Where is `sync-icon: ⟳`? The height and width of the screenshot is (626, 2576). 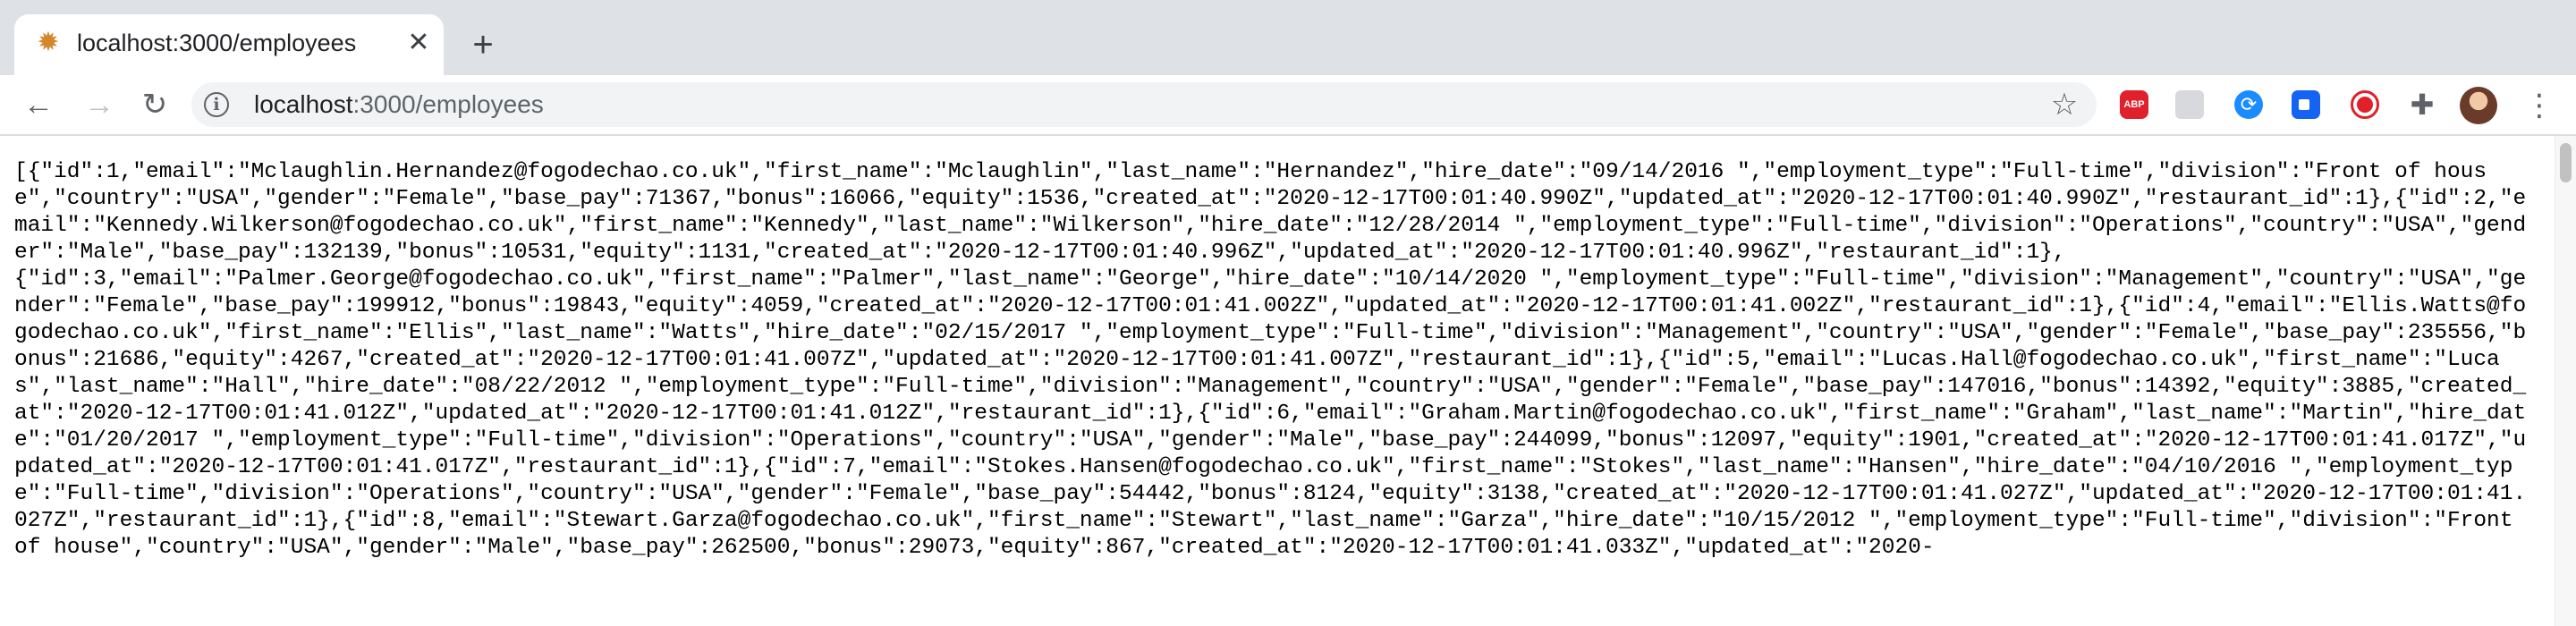
sync-icon: ⟳ is located at coordinates (2248, 104).